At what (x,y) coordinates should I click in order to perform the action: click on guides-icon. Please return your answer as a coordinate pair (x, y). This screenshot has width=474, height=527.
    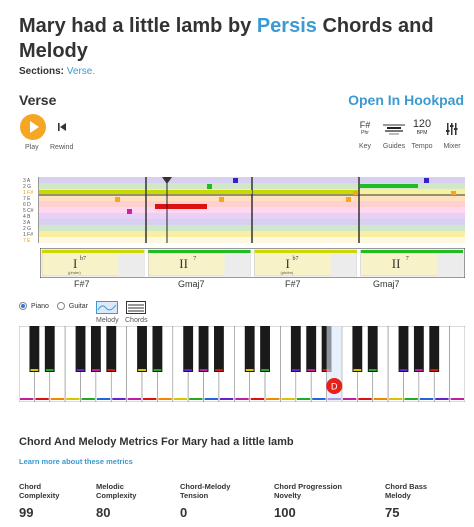
    Looking at the image, I should click on (394, 129).